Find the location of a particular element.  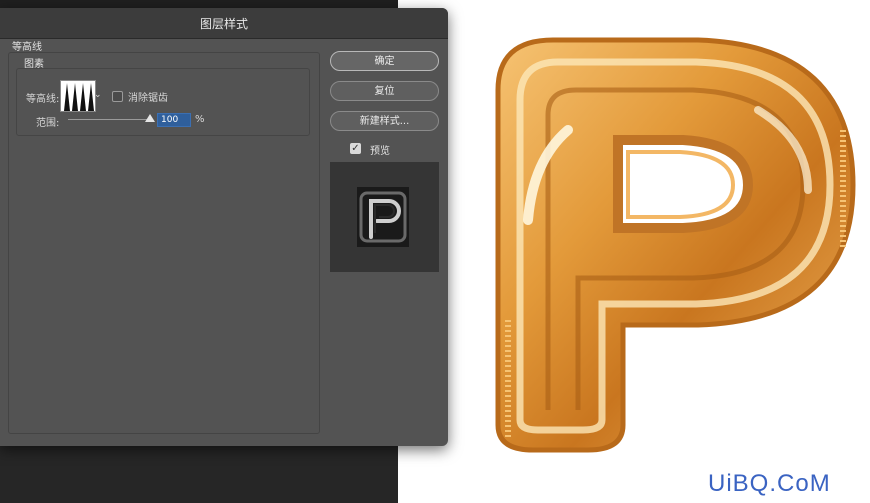

chevron-down-icon: ⌄ is located at coordinates (98, 95).